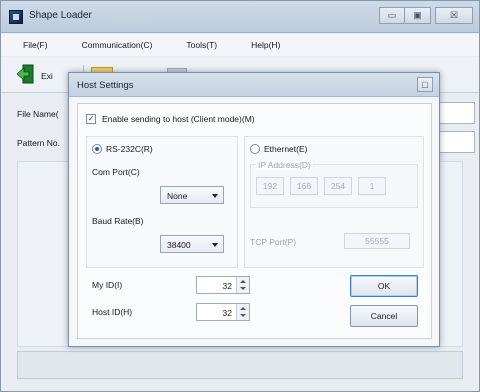 This screenshot has width=480, height=392. Describe the element at coordinates (129, 149) in the screenshot. I see `rs232c-label: RS-232C(R)` at that location.